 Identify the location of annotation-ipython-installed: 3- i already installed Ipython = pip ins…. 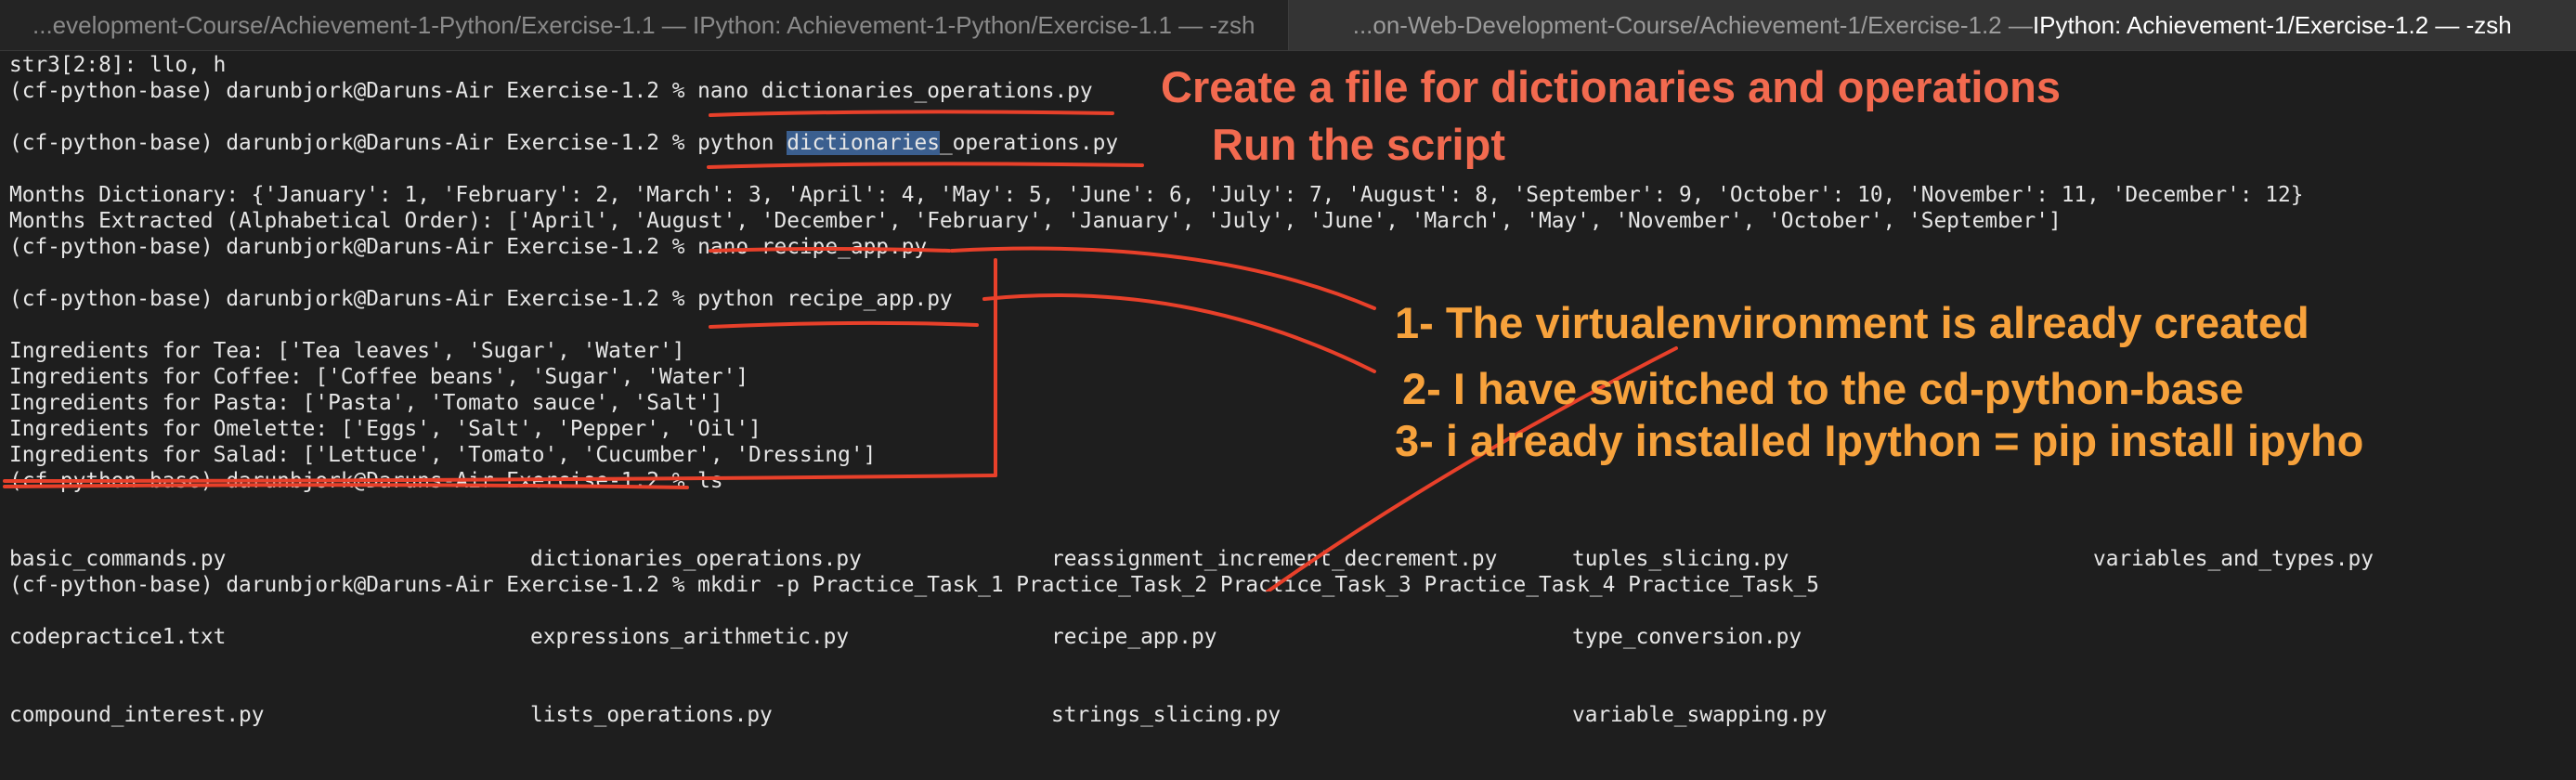
(1879, 441).